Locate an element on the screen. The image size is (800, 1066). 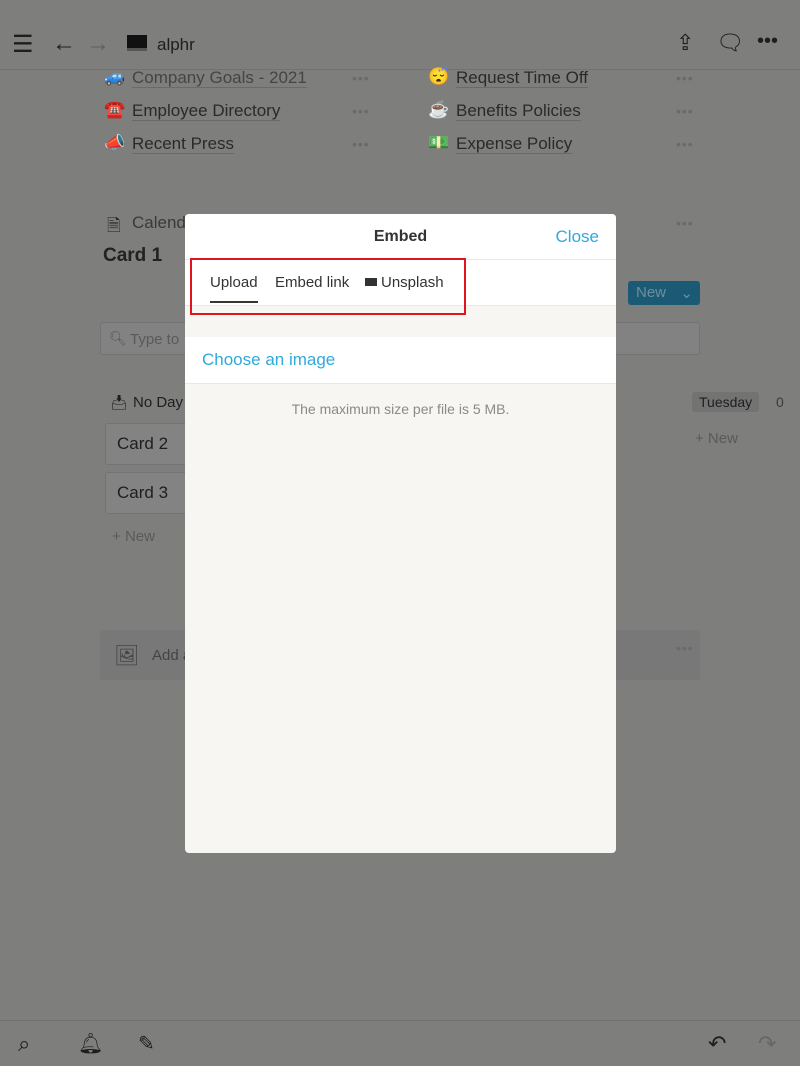
link-employee-directory: Employee Directory is located at coordinates (206, 111).